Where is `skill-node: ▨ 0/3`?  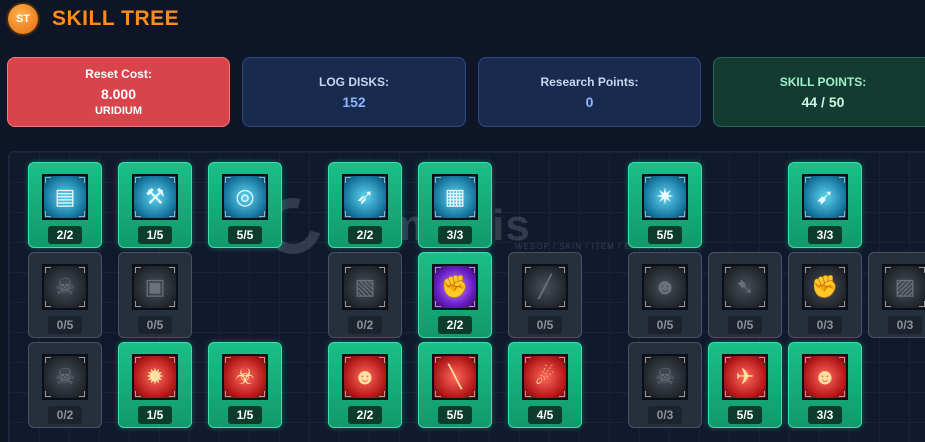
skill-node: ▨ 0/3 is located at coordinates (896, 295).